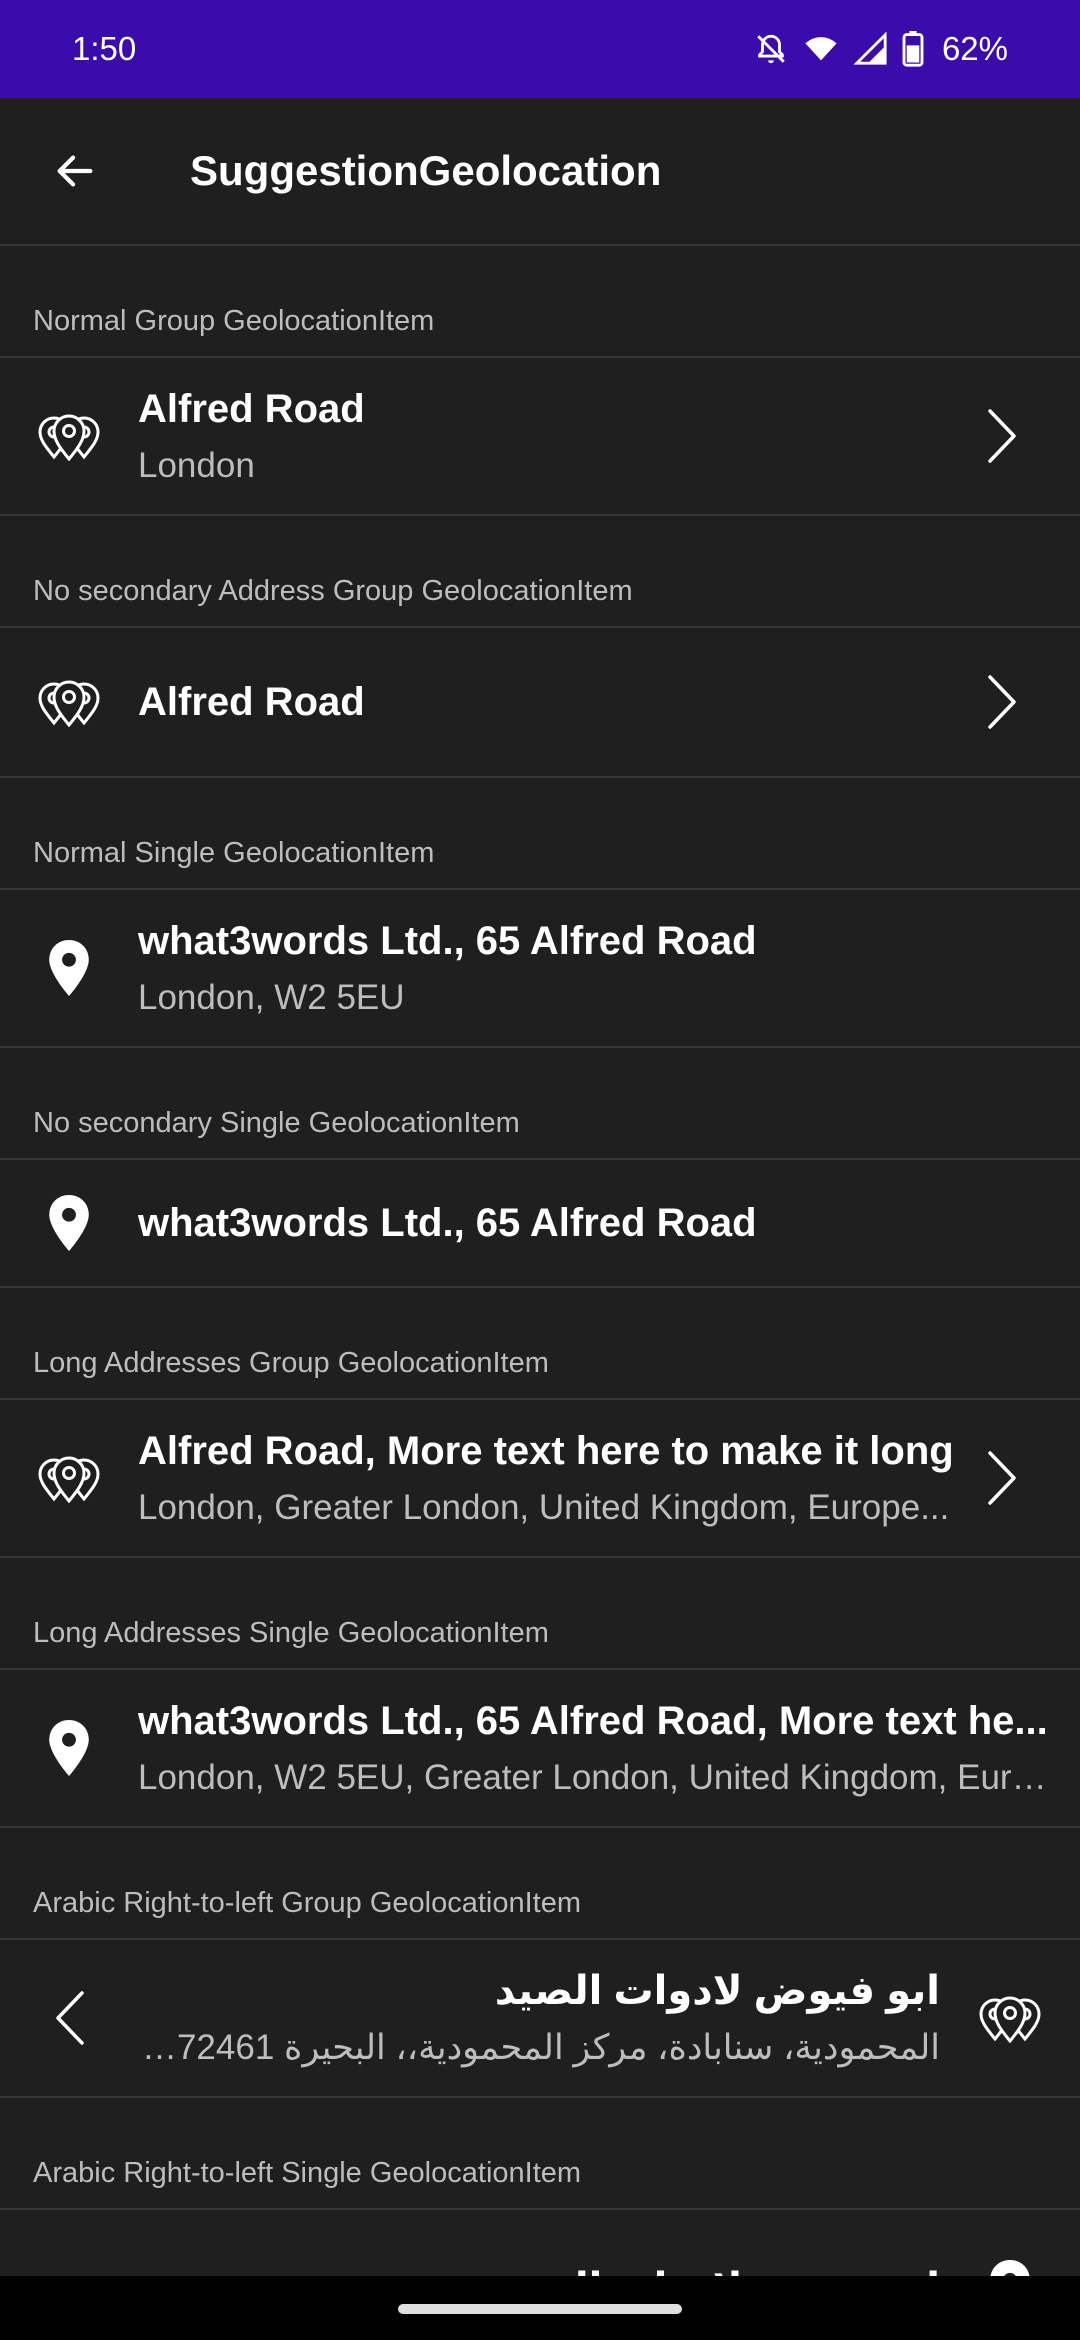 This screenshot has height=2340, width=1080. I want to click on status-bar: 1:50 62%, so click(540, 49).